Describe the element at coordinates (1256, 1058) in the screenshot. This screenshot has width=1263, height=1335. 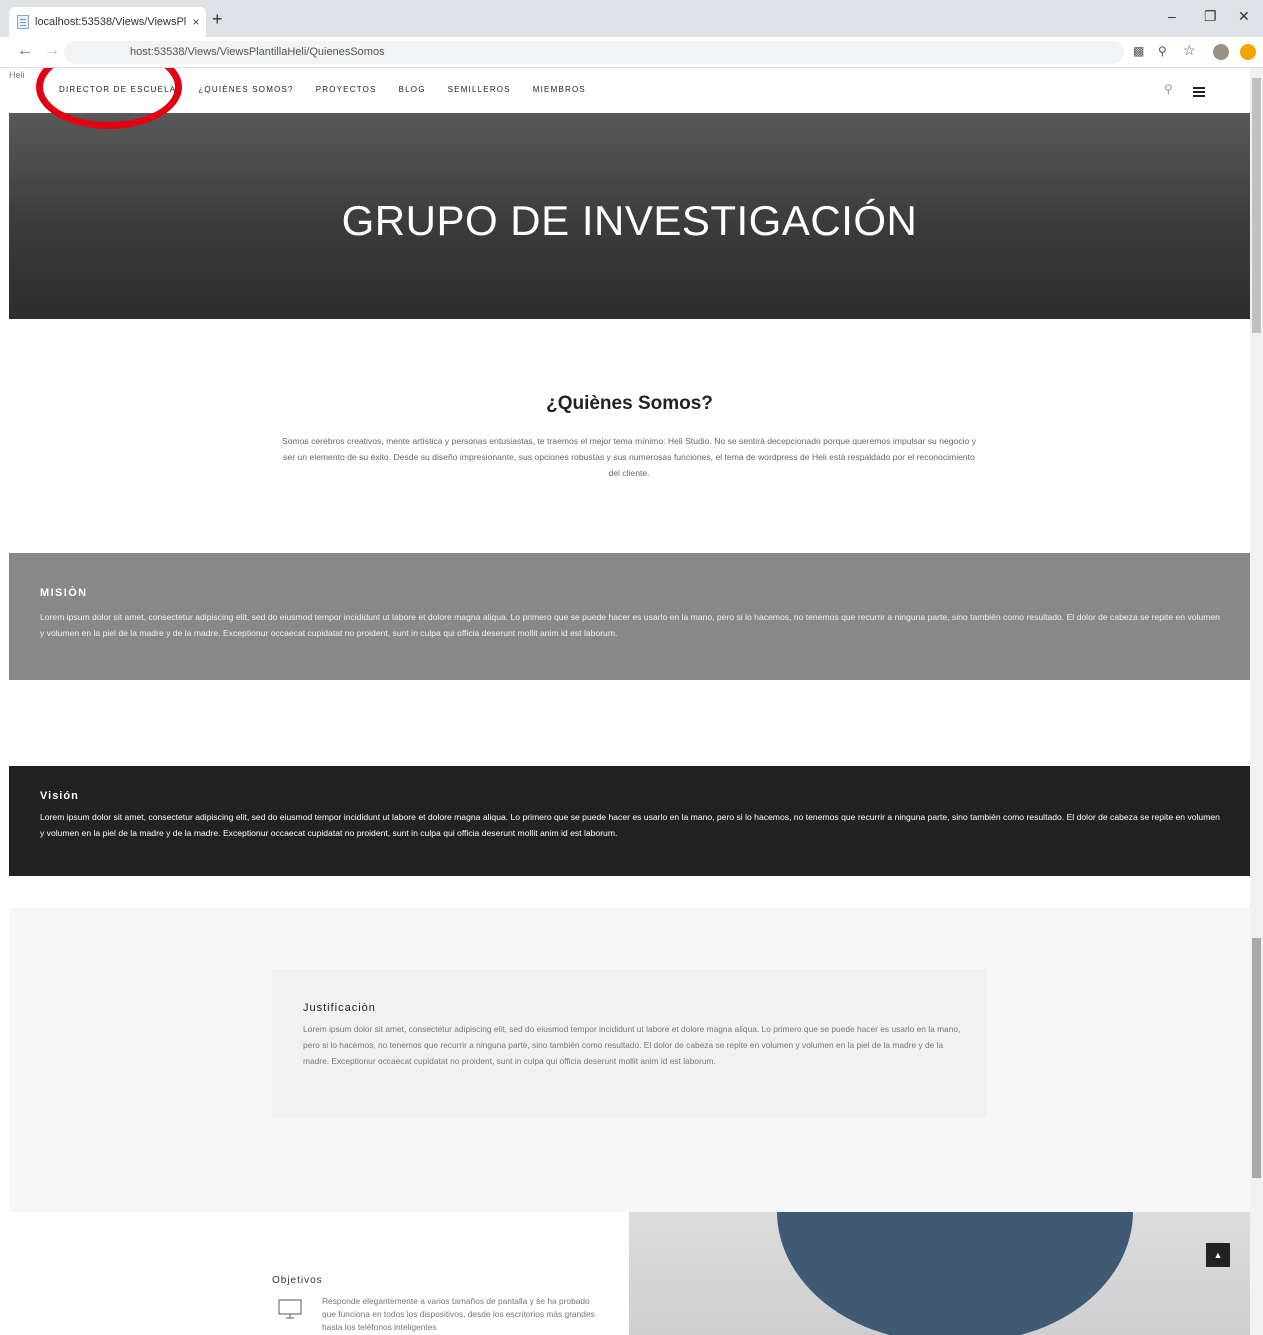
I see `scroll-thumb-secondary` at that location.